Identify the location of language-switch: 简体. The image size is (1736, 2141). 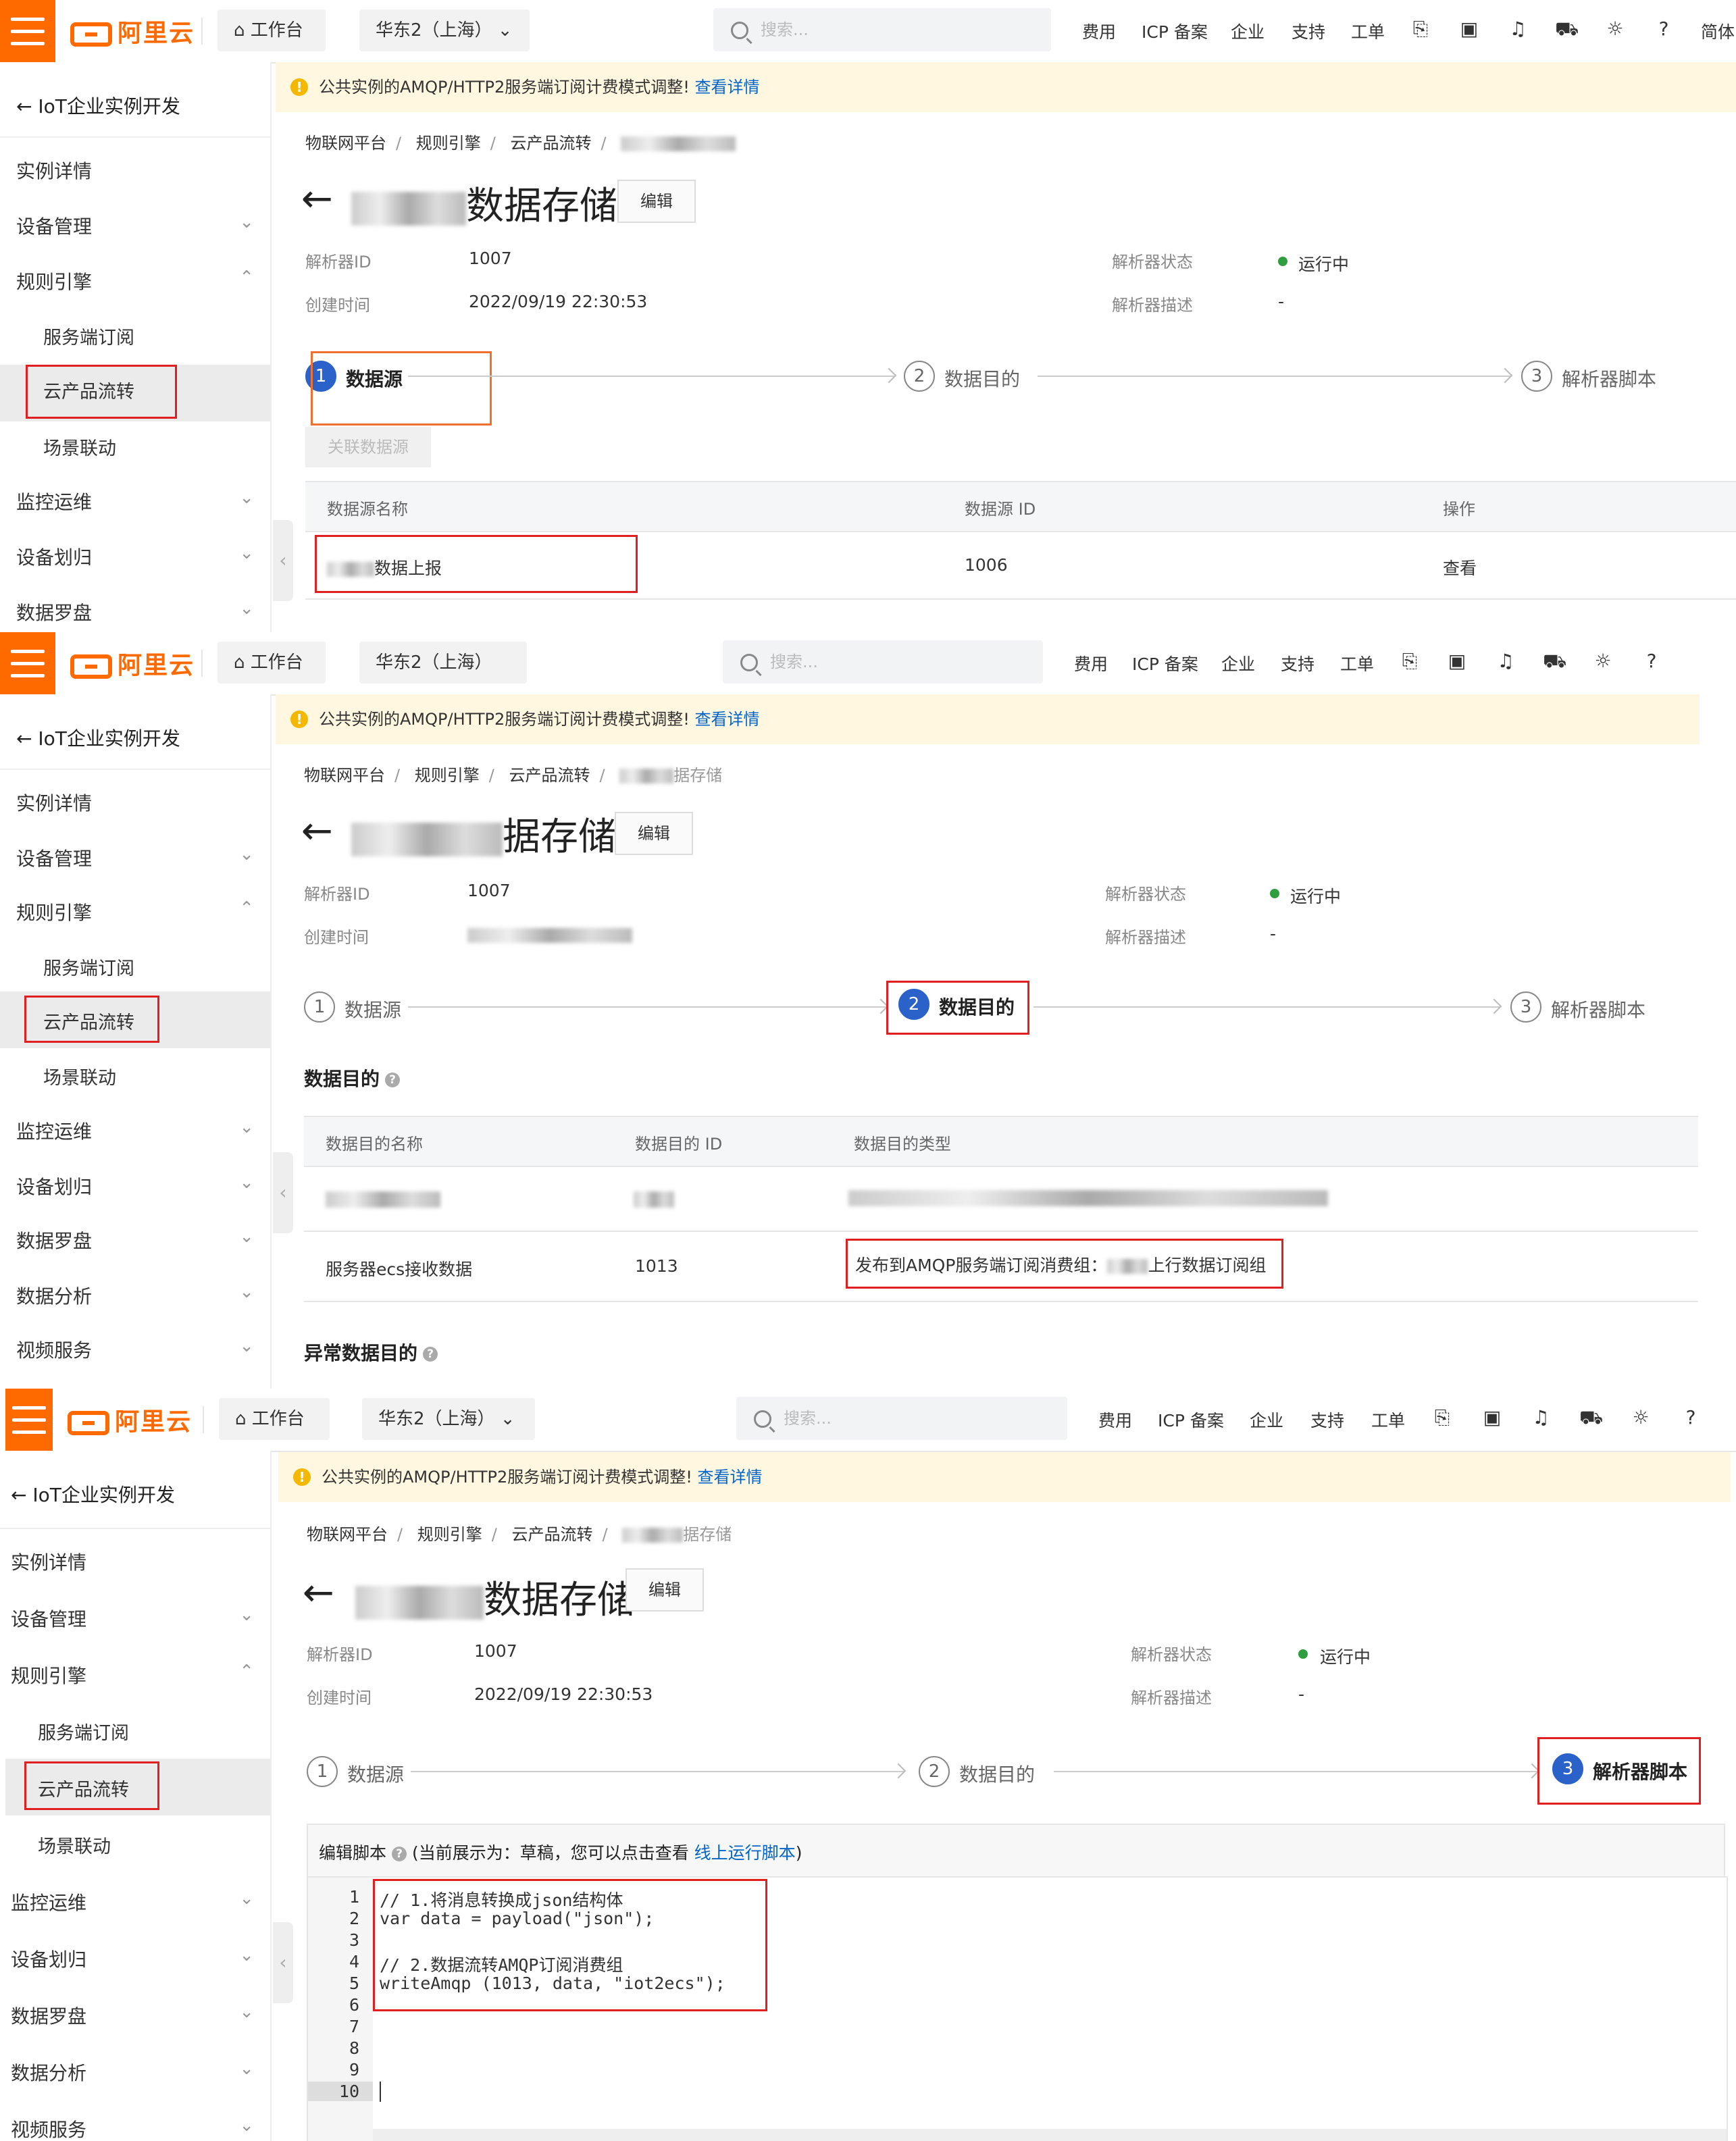
(1718, 31).